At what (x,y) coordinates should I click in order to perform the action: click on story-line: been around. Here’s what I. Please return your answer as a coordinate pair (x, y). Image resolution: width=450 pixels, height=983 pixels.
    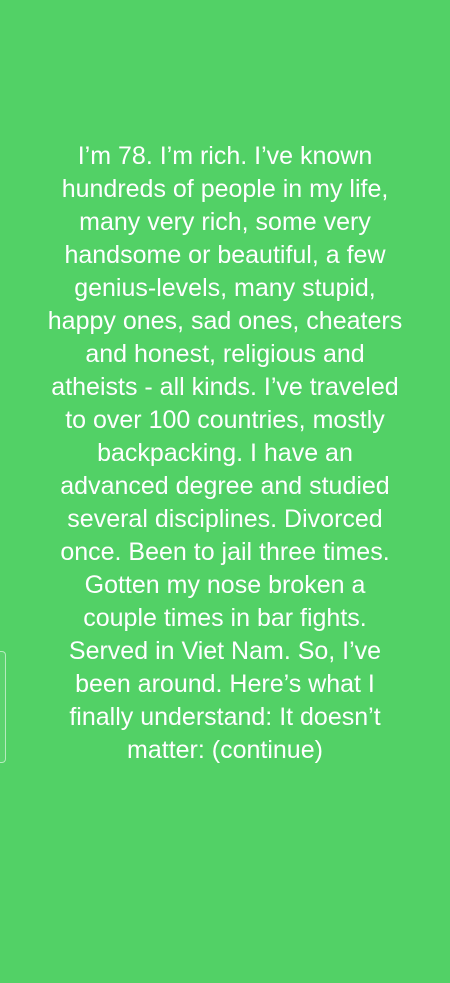
    Looking at the image, I should click on (225, 684).